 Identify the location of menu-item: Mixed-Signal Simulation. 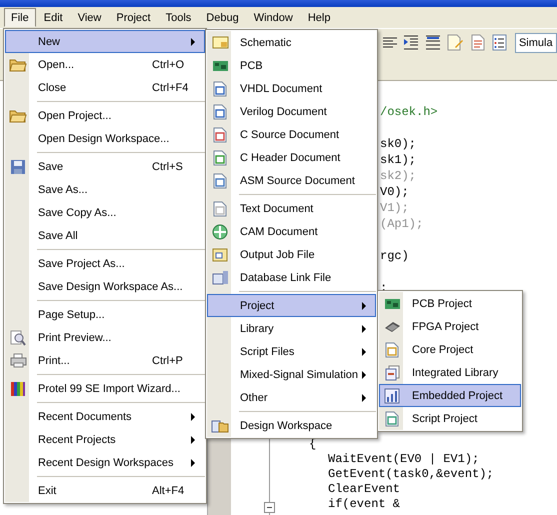
(291, 374).